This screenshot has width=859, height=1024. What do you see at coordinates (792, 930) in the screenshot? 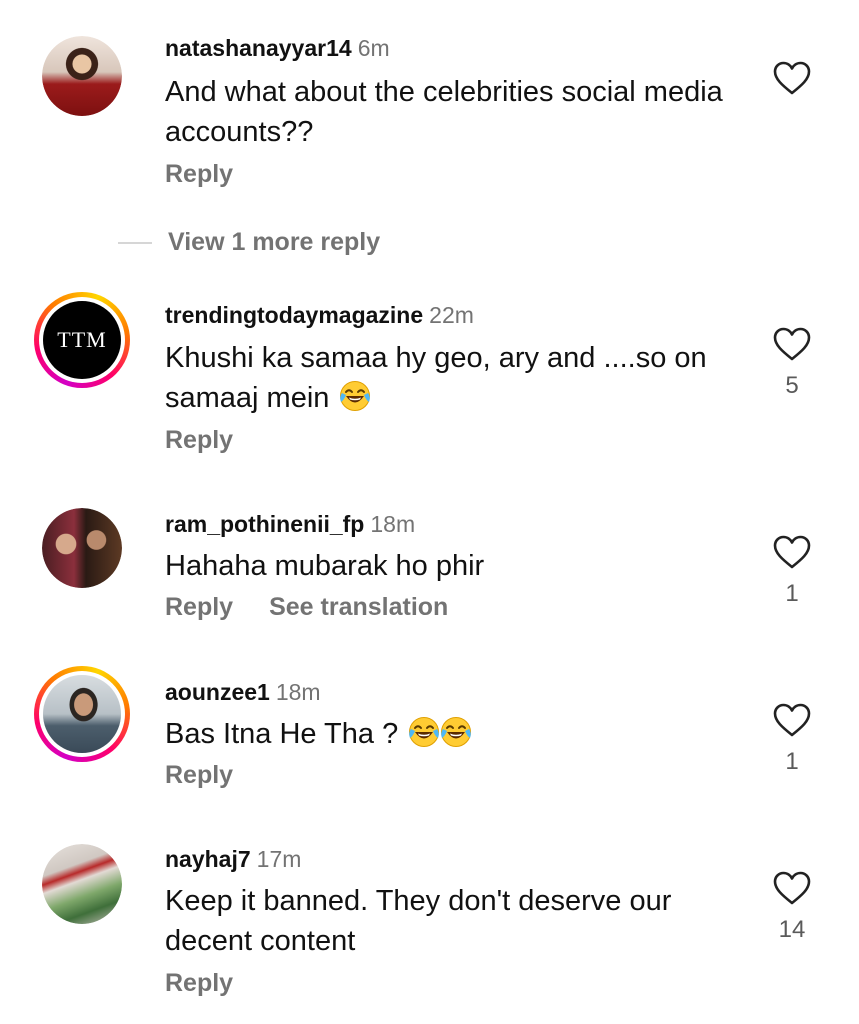
I see `like-count: 14` at bounding box center [792, 930].